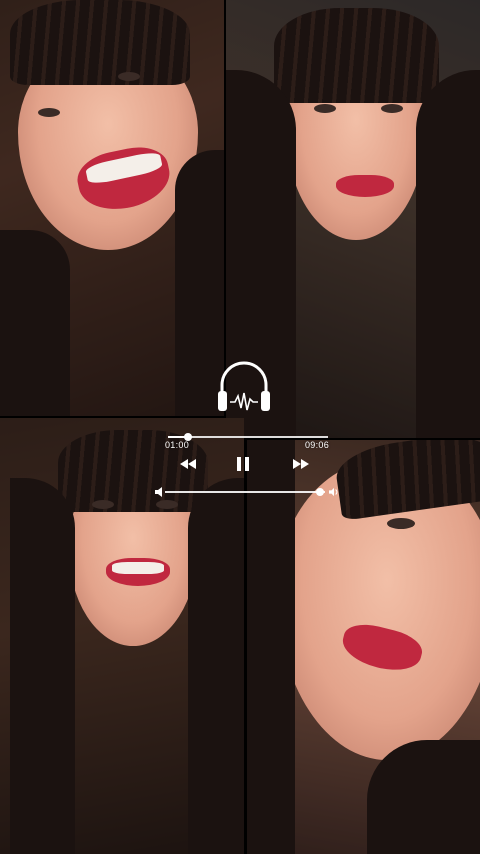 The image size is (480, 854). What do you see at coordinates (317, 445) in the screenshot?
I see `total-time: 09:06` at bounding box center [317, 445].